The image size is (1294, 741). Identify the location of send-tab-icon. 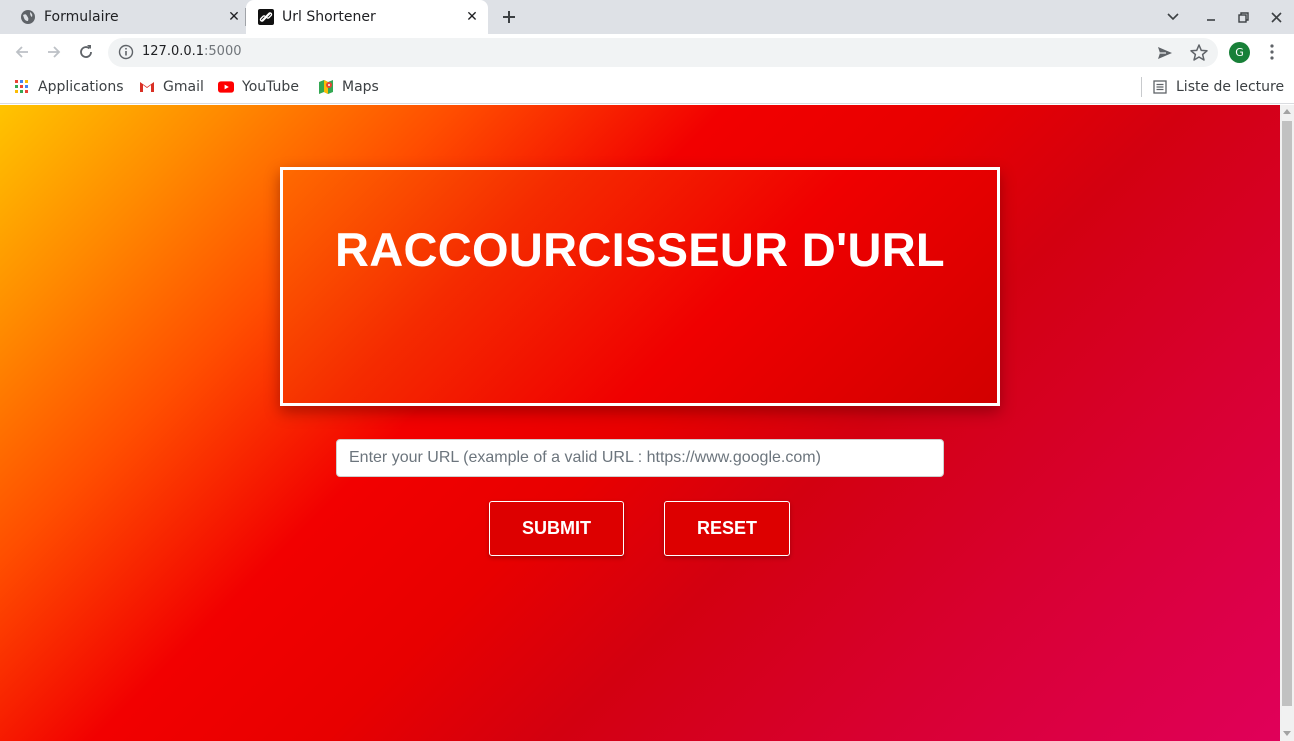
(1165, 53).